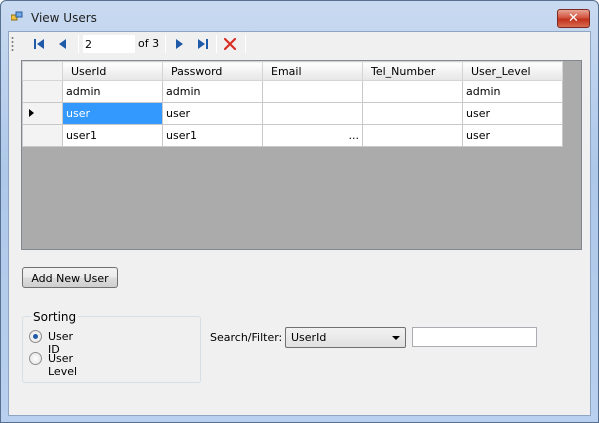 This screenshot has height=423, width=599. I want to click on column-header-email: Email, so click(312, 71).